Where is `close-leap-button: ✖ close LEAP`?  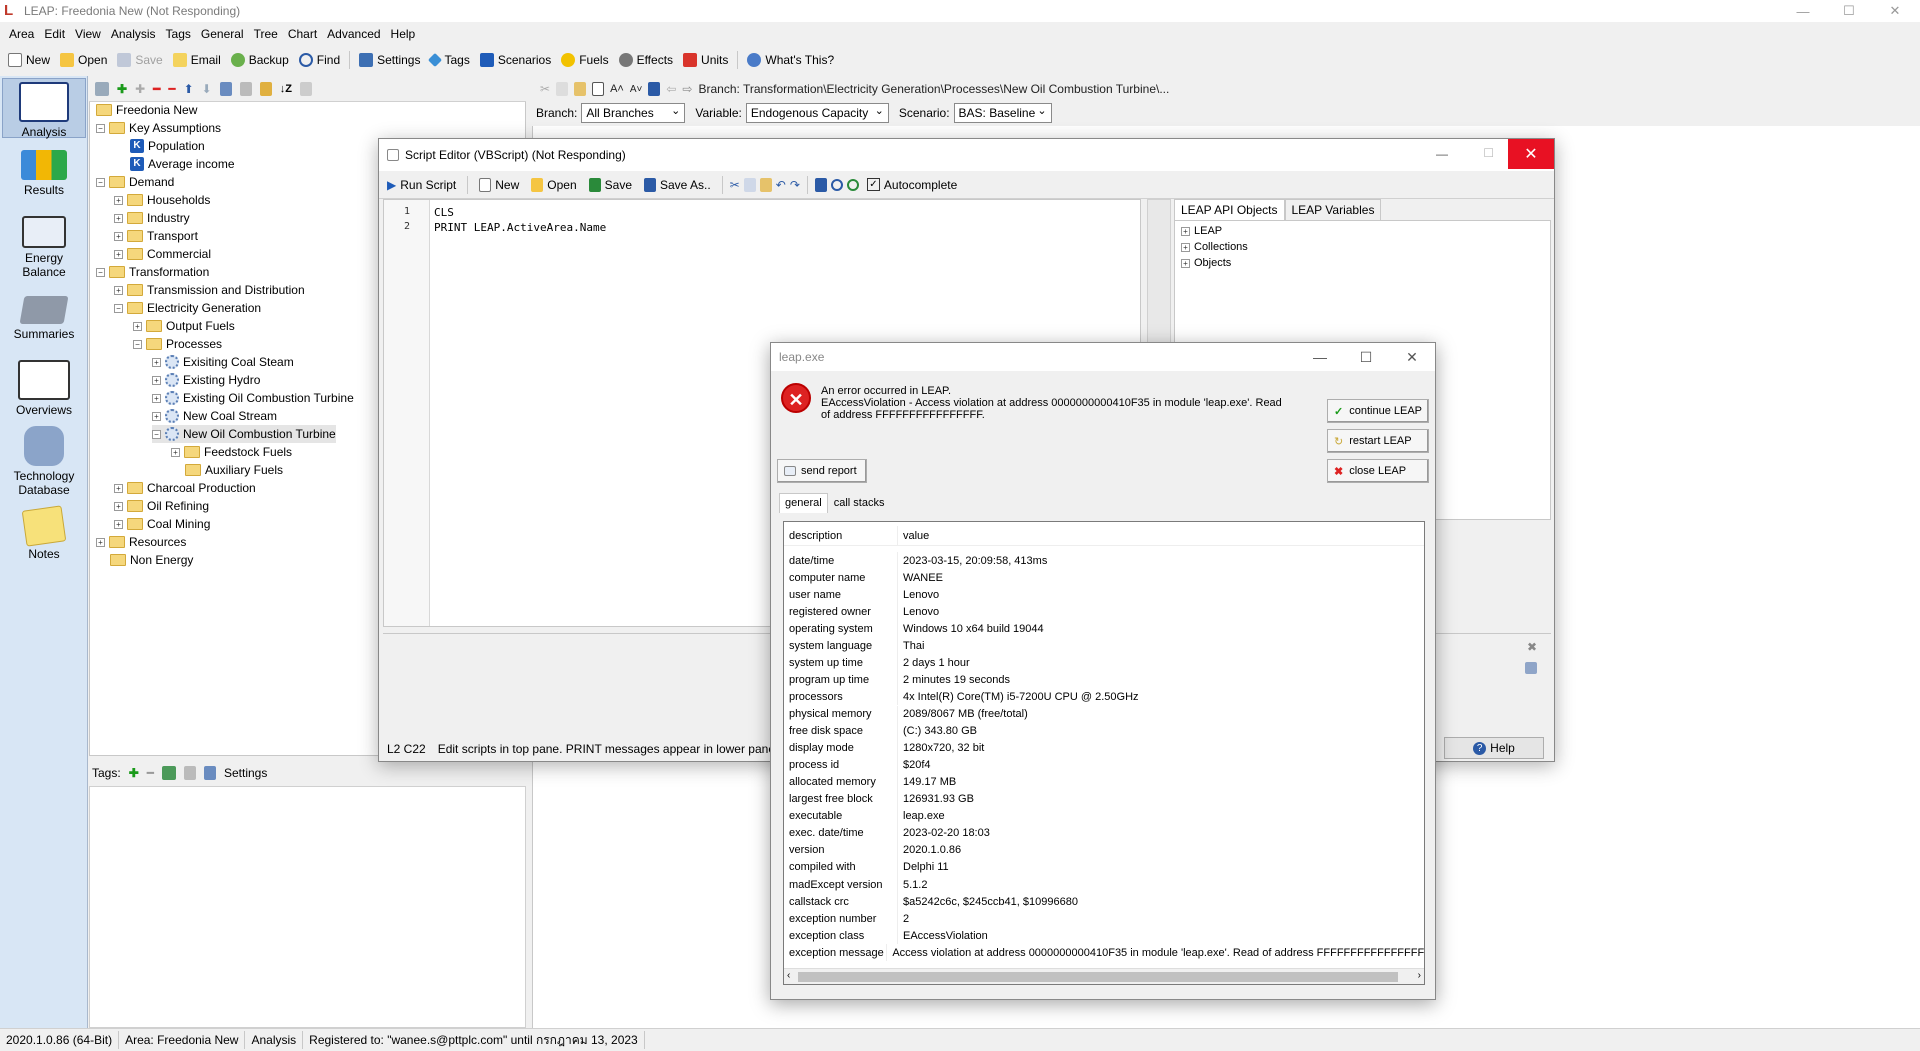 close-leap-button: ✖ close LEAP is located at coordinates (1378, 471).